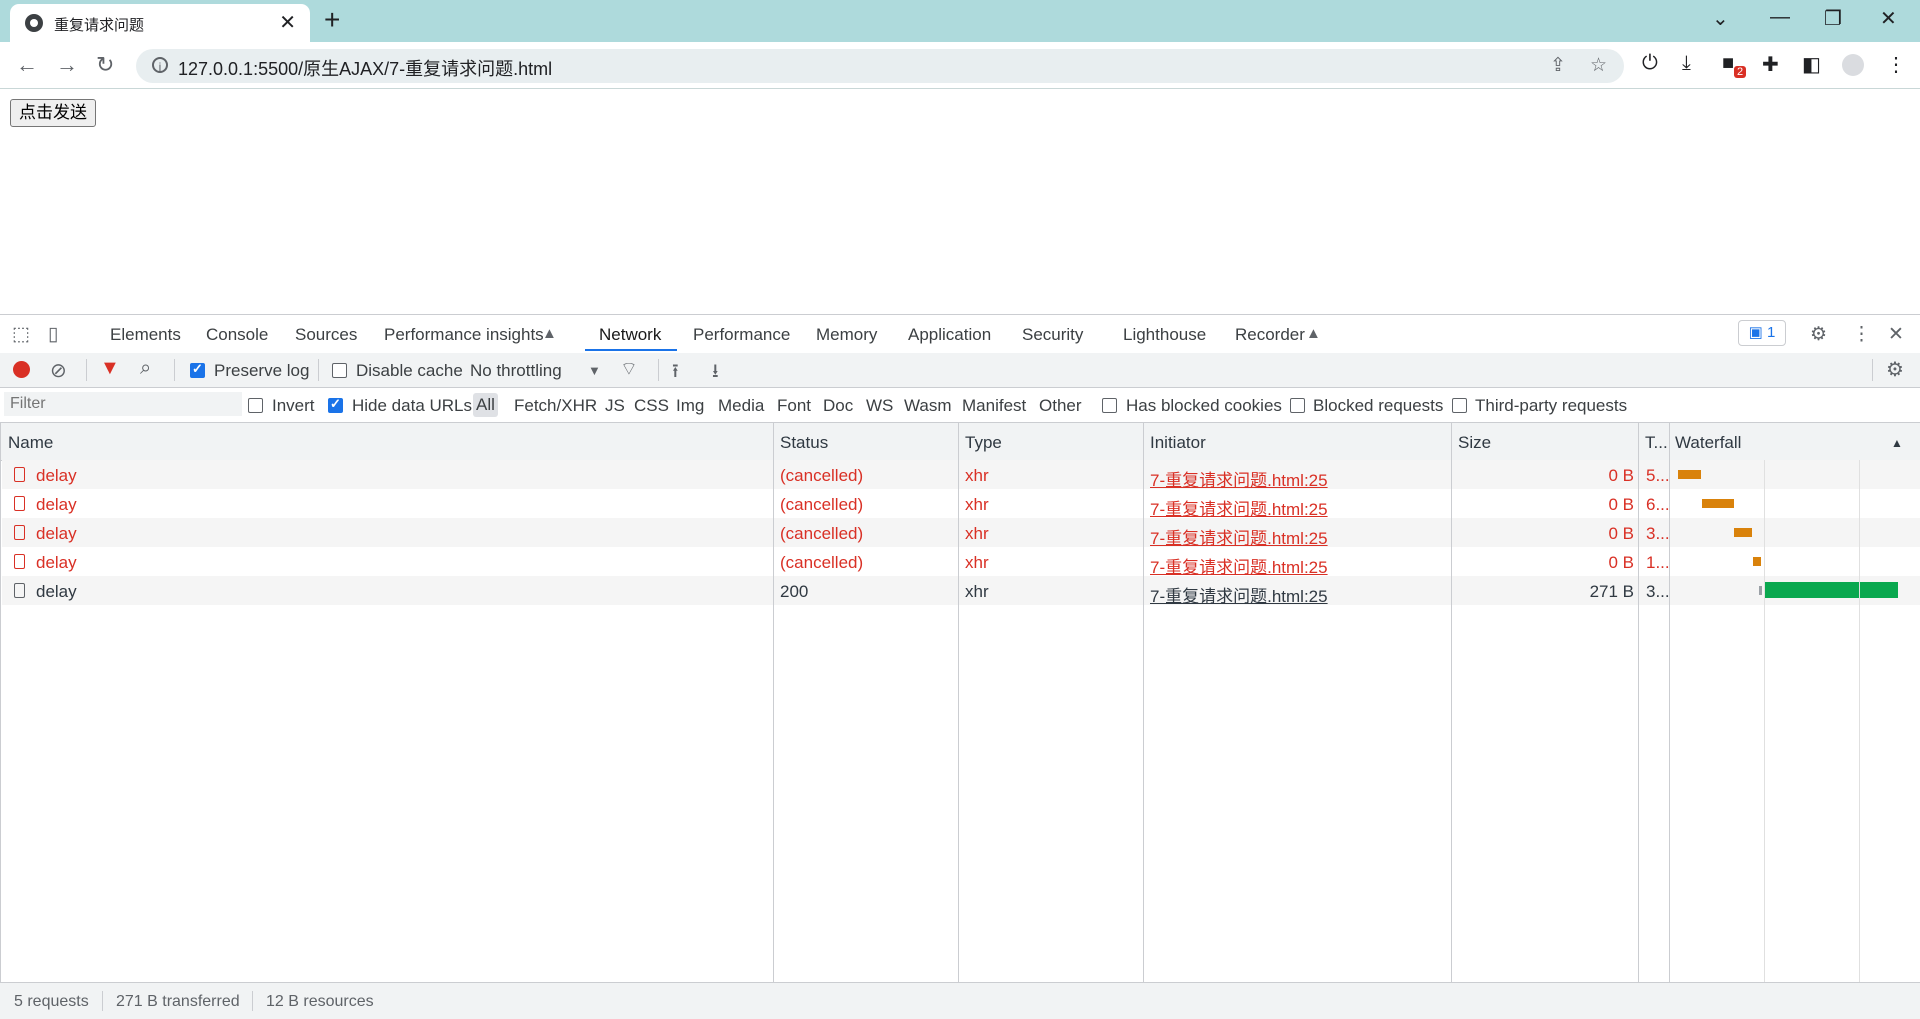 The height and width of the screenshot is (1019, 1920). What do you see at coordinates (1720, 18) in the screenshot?
I see `tab-search-icon: ⌄` at bounding box center [1720, 18].